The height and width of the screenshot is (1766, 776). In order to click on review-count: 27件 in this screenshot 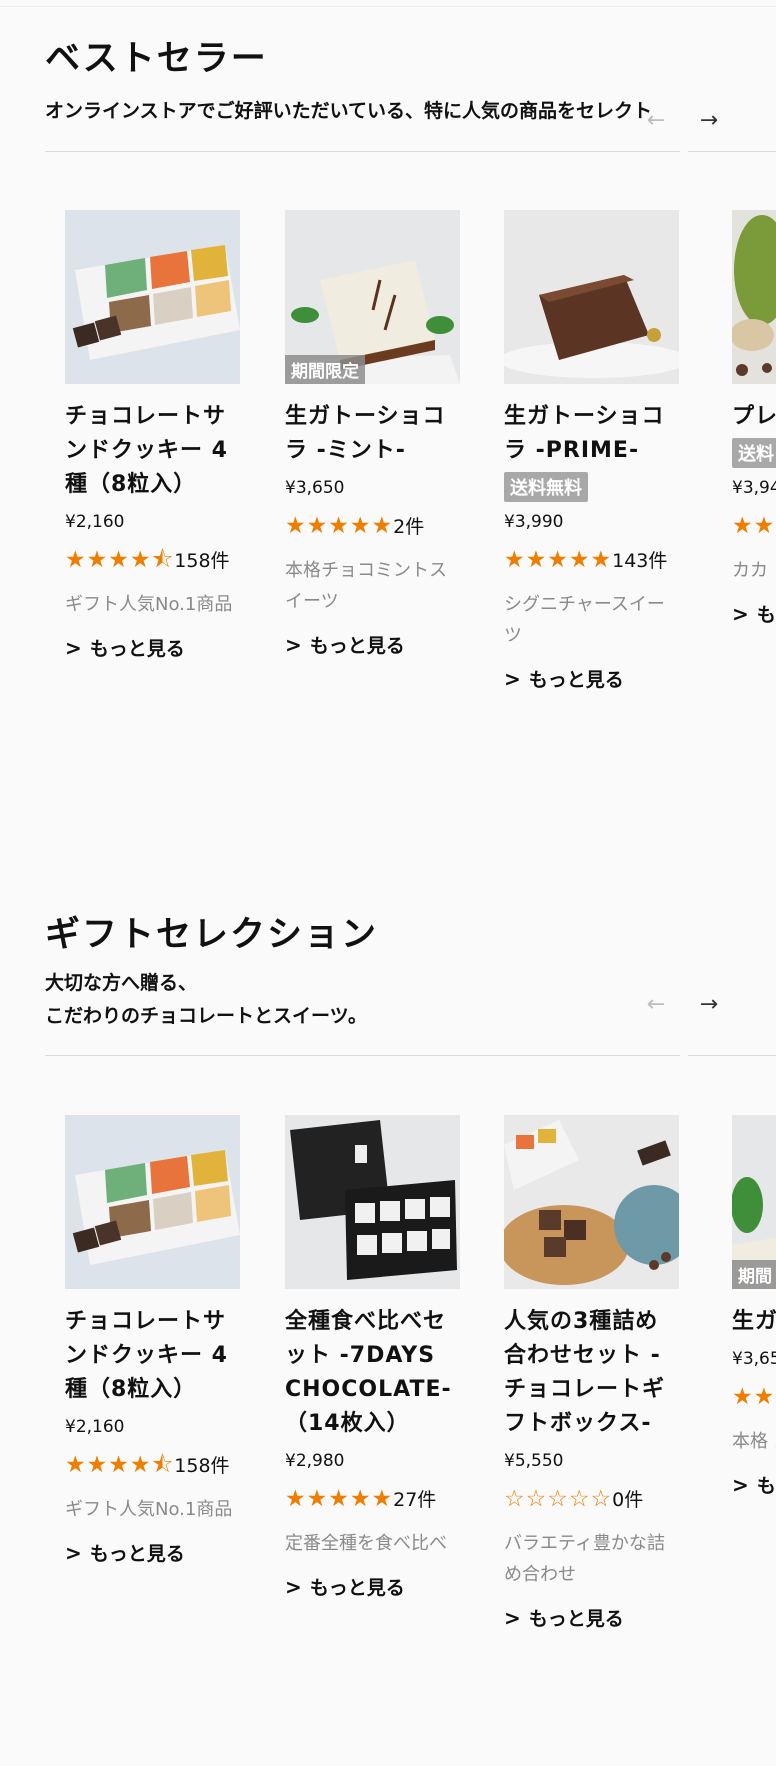, I will do `click(415, 1500)`.